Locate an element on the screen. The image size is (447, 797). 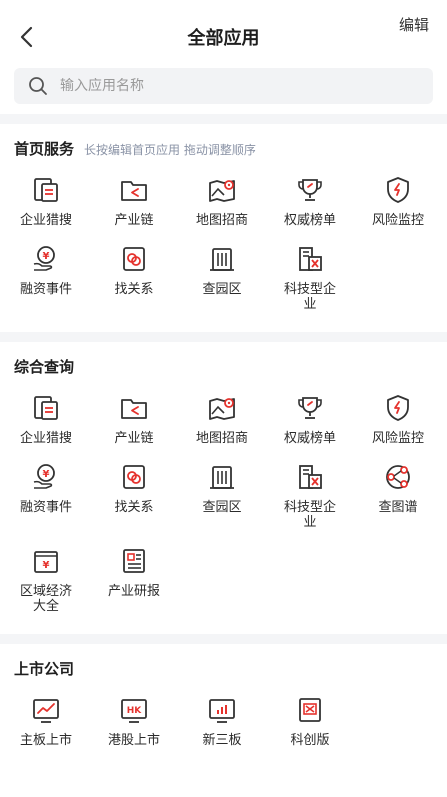
header-bar: 全部应用 编辑 is located at coordinates (223, 32).